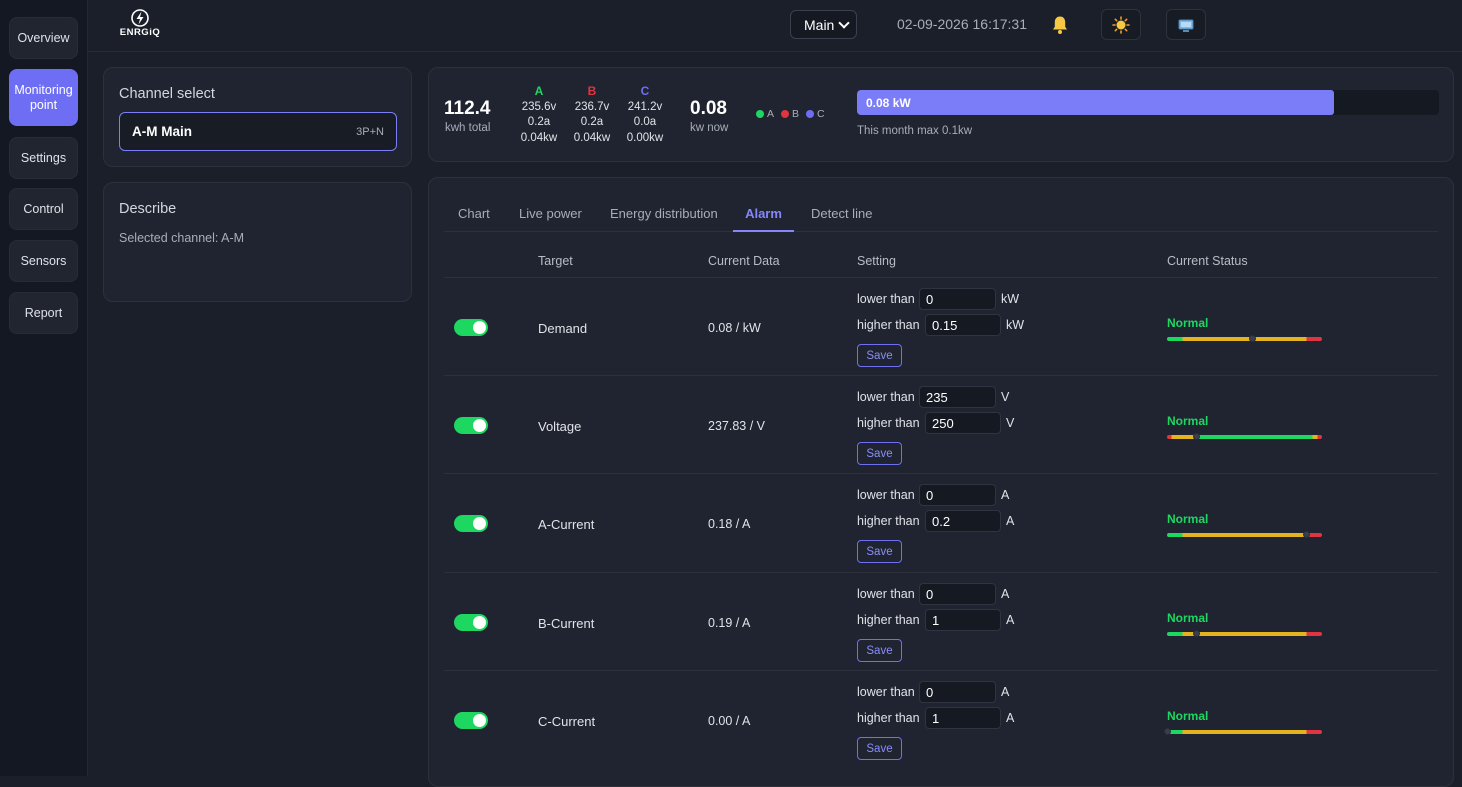  Describe the element at coordinates (645, 91) in the screenshot. I see `phase-c-label: C` at that location.